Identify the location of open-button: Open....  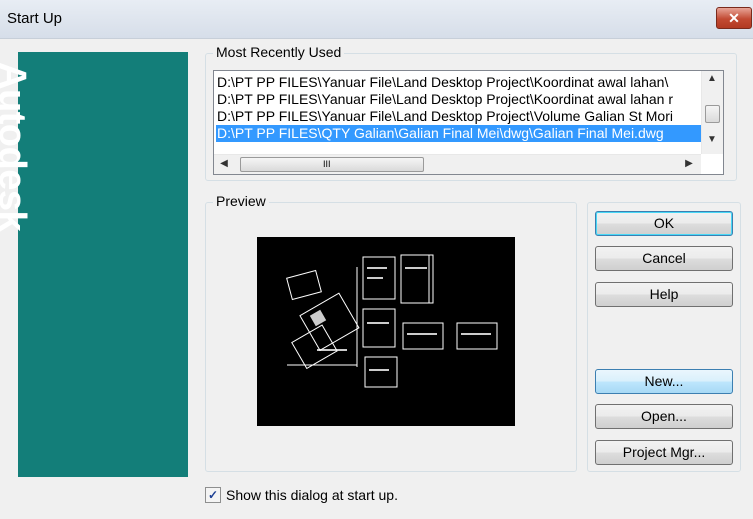
(664, 416).